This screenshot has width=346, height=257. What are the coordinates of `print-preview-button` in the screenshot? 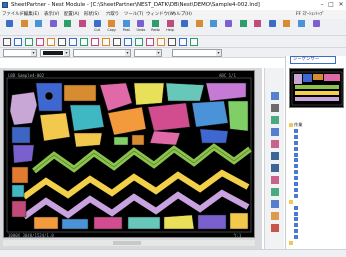 It's located at (67, 27).